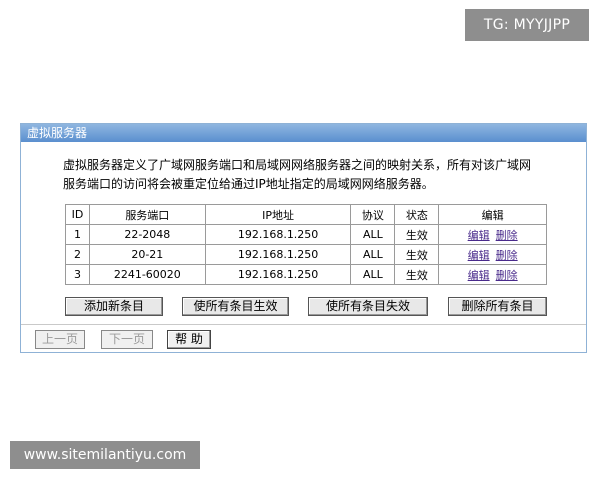 The image size is (600, 480). Describe the element at coordinates (189, 339) in the screenshot. I see `help-button: 帮 助` at that location.